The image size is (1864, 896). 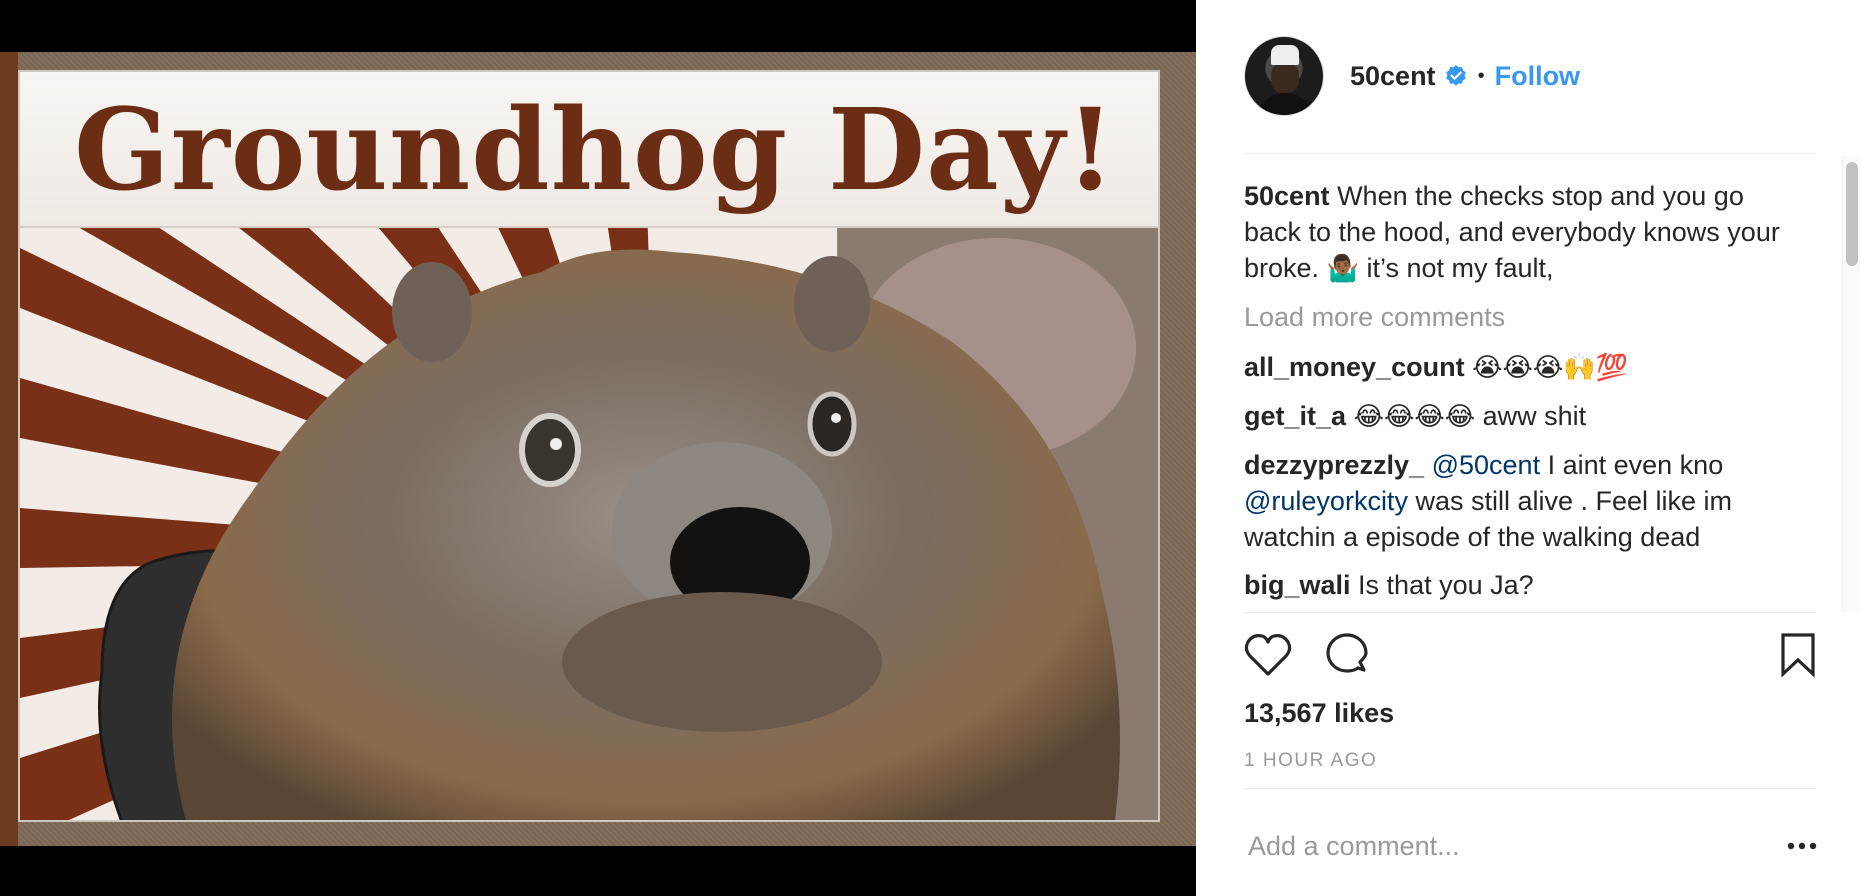 What do you see at coordinates (1852, 214) in the screenshot?
I see `scrollbar-thumb` at bounding box center [1852, 214].